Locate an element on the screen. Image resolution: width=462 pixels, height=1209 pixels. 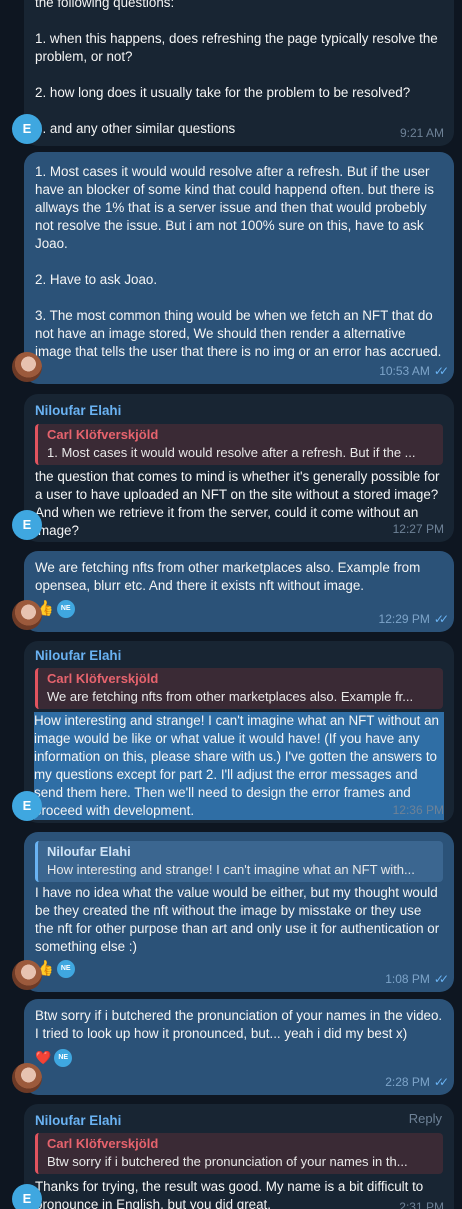
message-time: 2:31 PM is located at coordinates (421, 1204).